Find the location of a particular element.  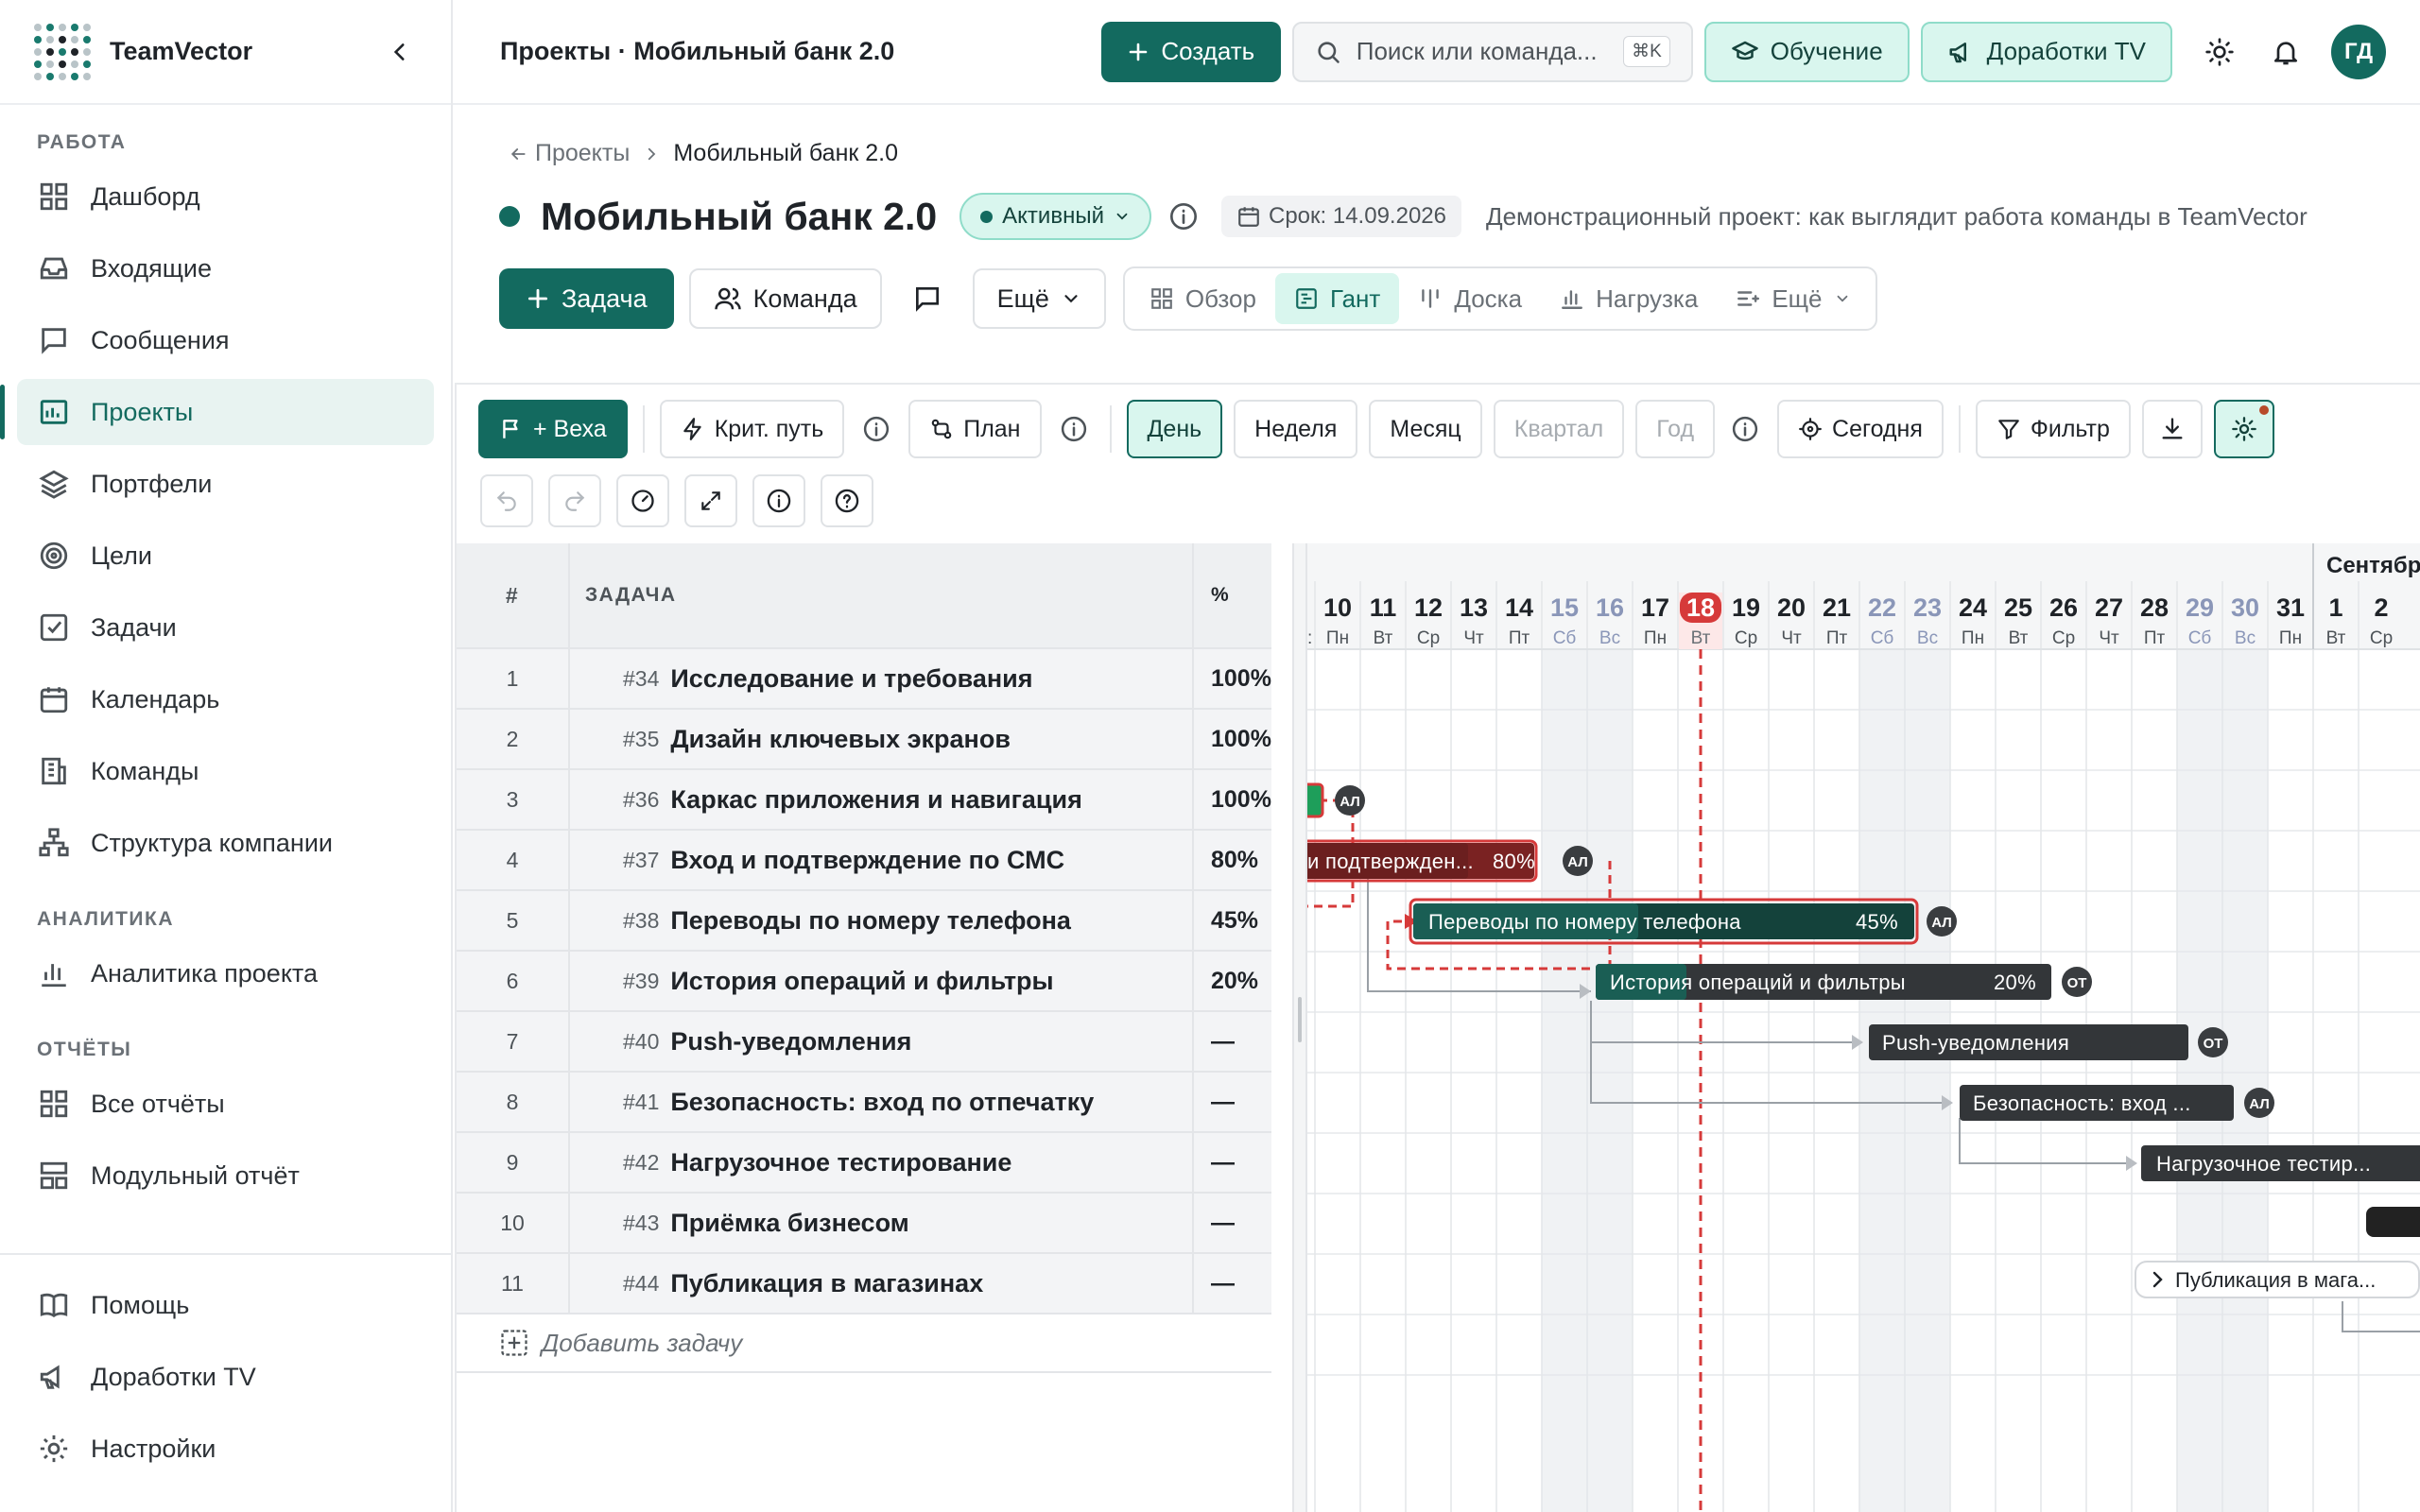

scale-day-button: День is located at coordinates (1174, 429).